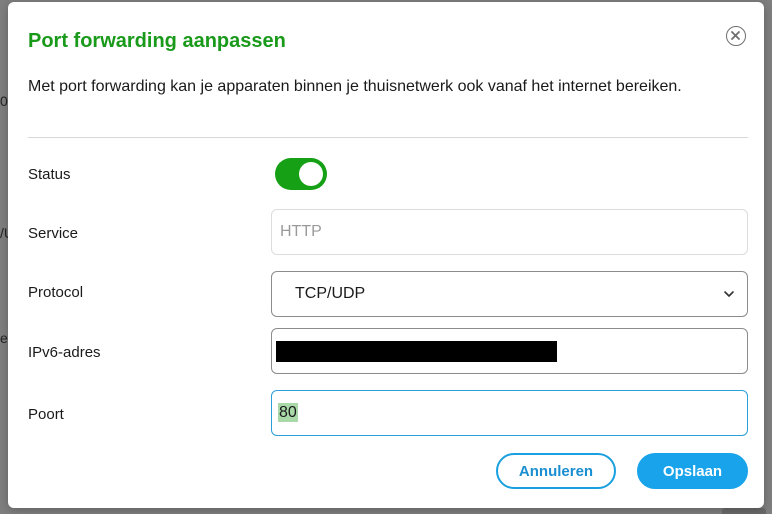 The height and width of the screenshot is (514, 772). What do you see at coordinates (509, 232) in the screenshot?
I see `service-input: HTTP` at bounding box center [509, 232].